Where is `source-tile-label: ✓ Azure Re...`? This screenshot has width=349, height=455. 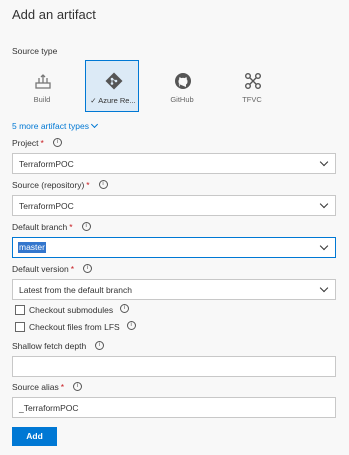 source-tile-label: ✓ Azure Re... is located at coordinates (113, 100).